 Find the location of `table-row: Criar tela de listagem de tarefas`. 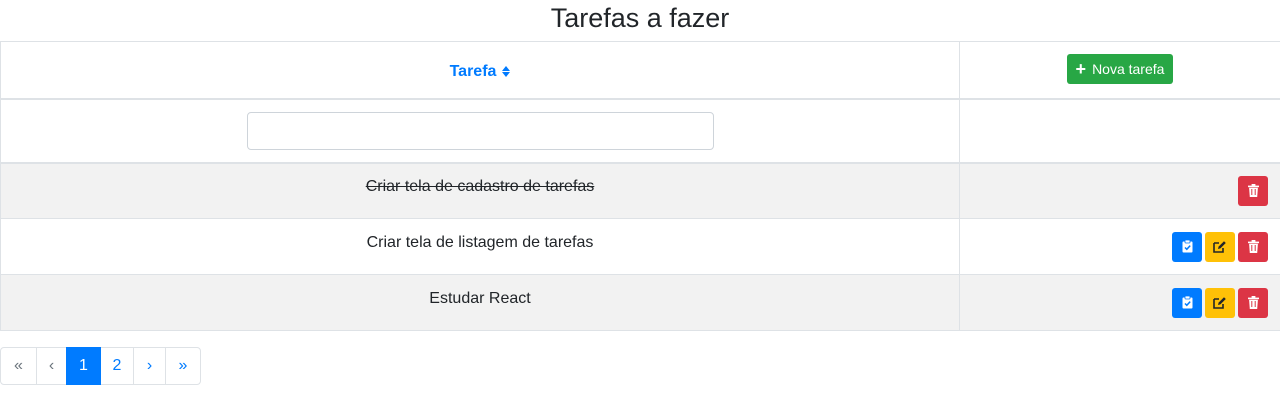

table-row: Criar tela de listagem de tarefas is located at coordinates (640, 246).